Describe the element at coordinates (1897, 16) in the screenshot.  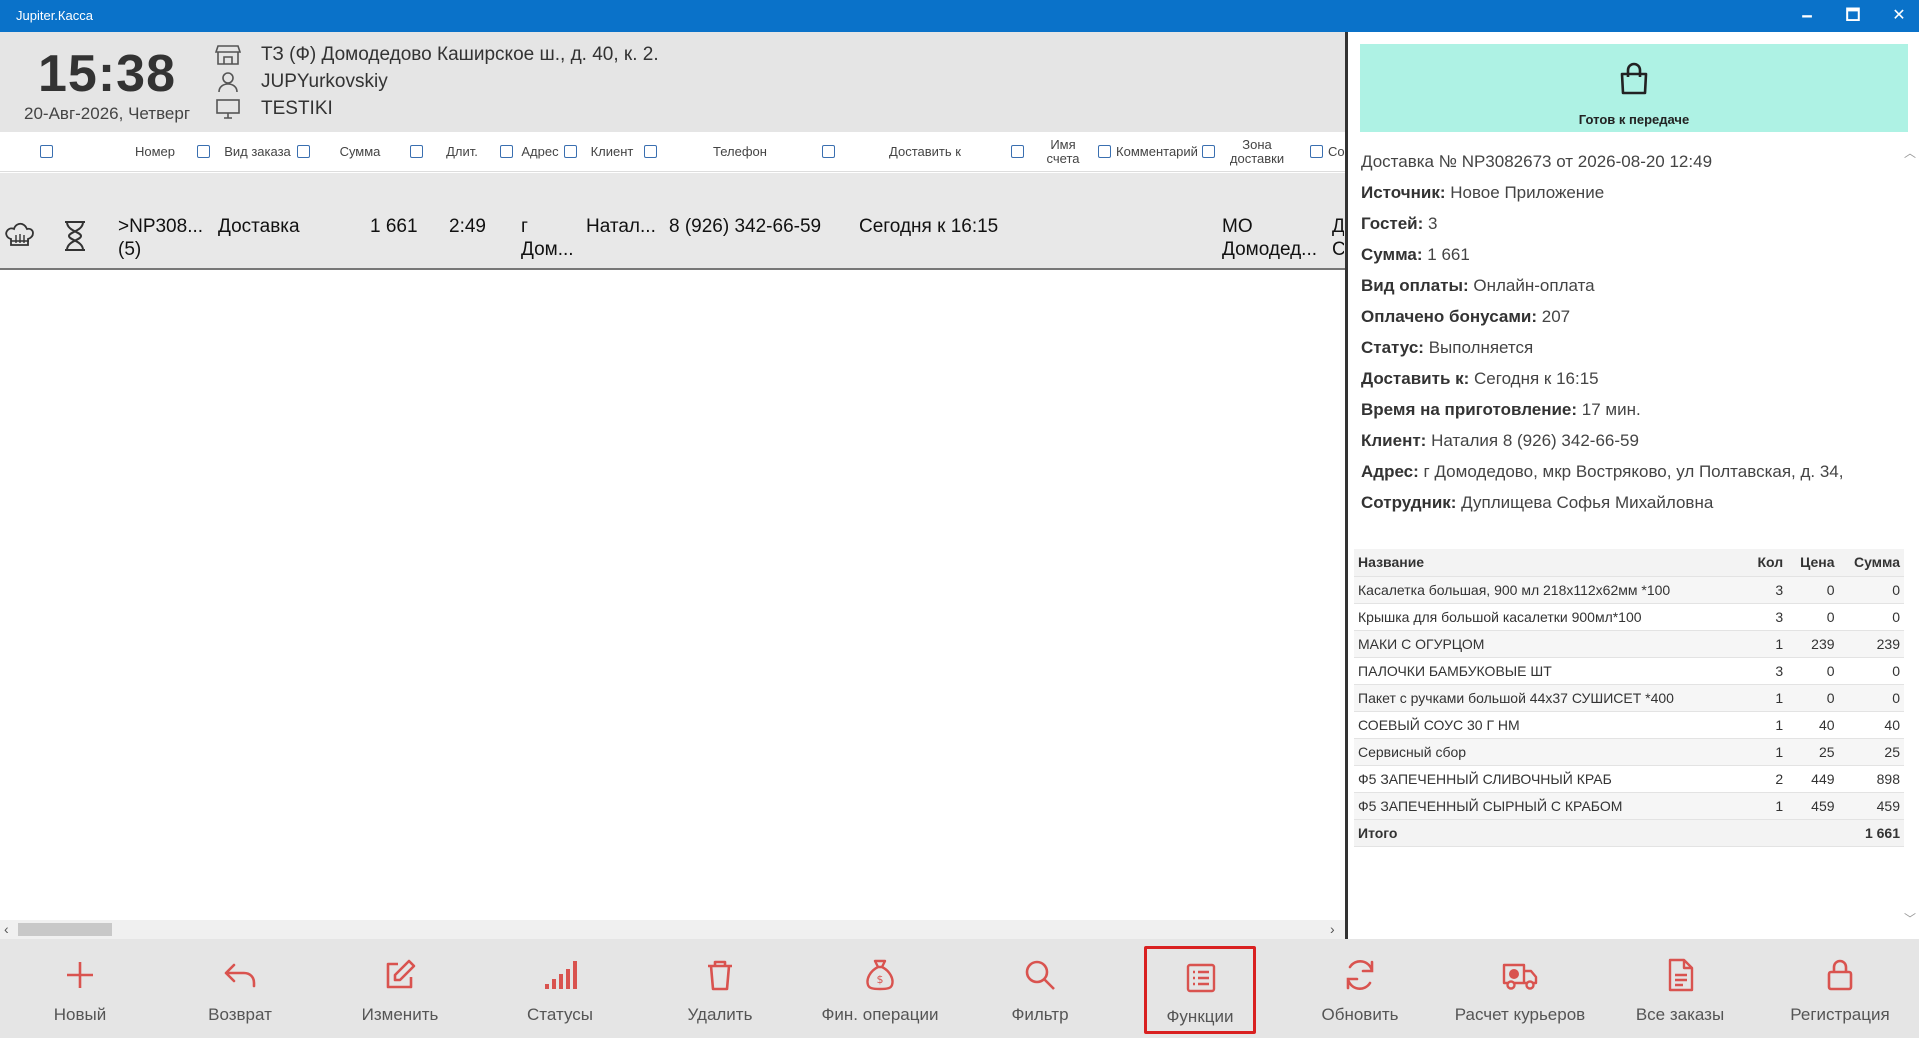
I see `close-button: ✕` at that location.